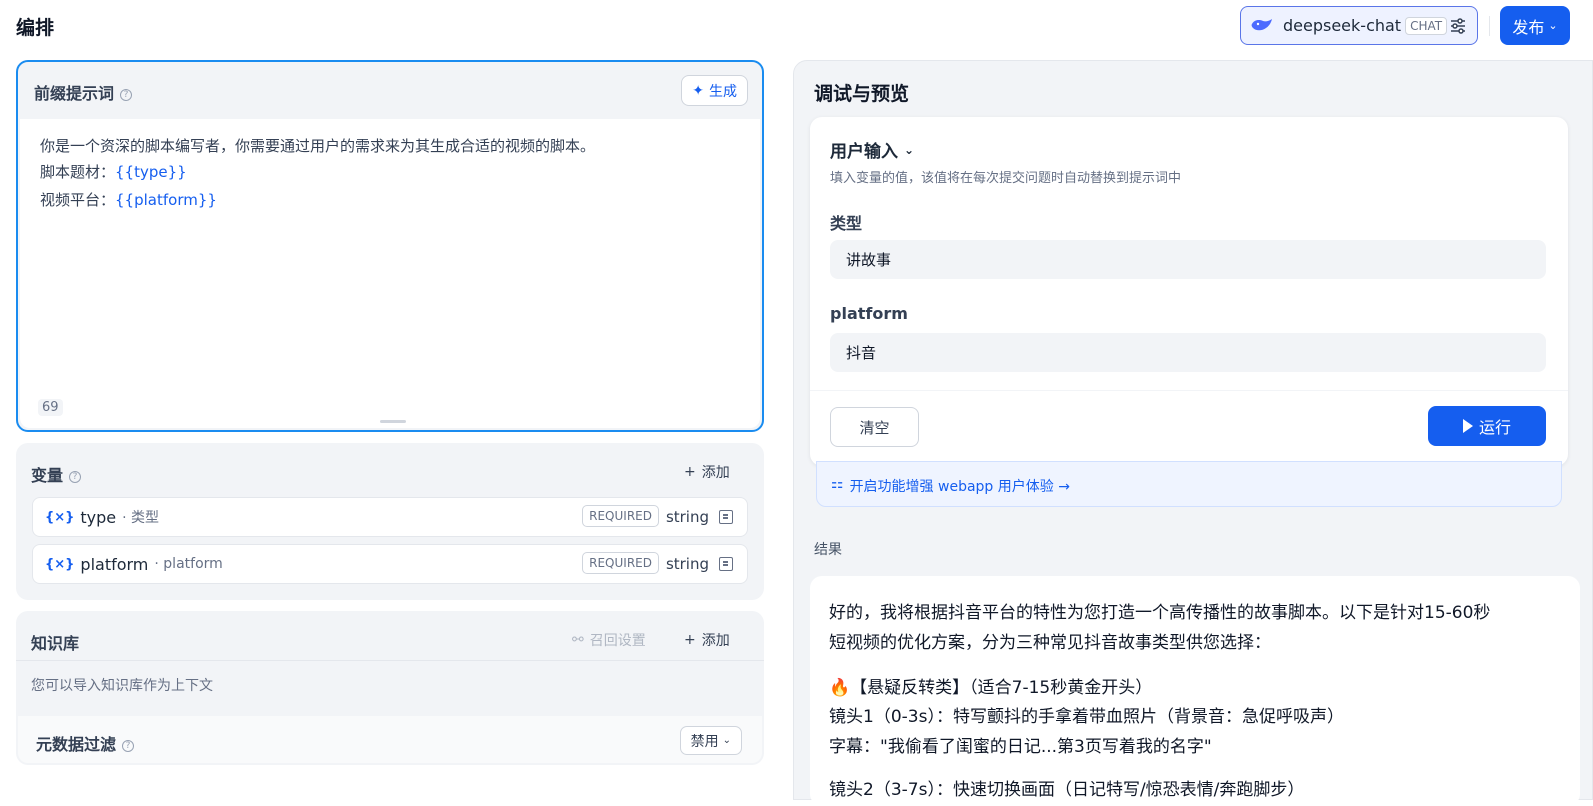  I want to click on publish-label: 发布, so click(1528, 27).